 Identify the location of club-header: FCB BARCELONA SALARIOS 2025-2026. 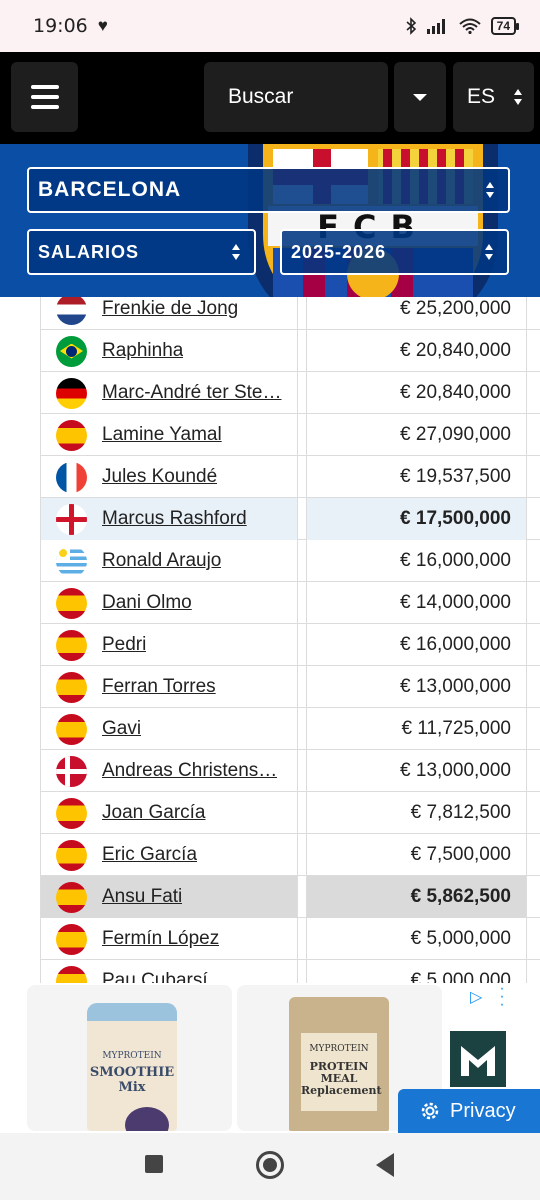
(270, 220).